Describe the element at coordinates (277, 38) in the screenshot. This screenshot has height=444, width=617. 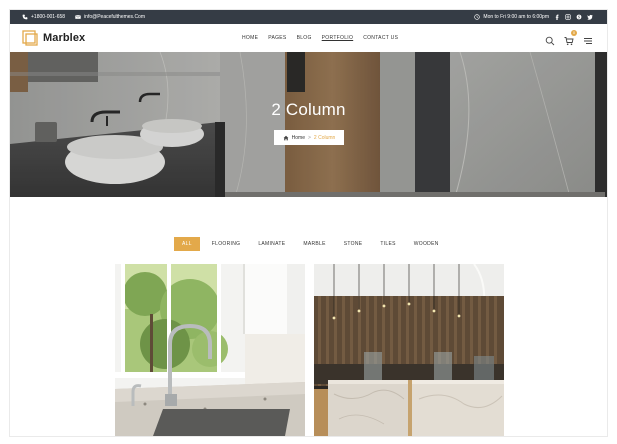
I see `nav-item-pages: PAGES` at that location.